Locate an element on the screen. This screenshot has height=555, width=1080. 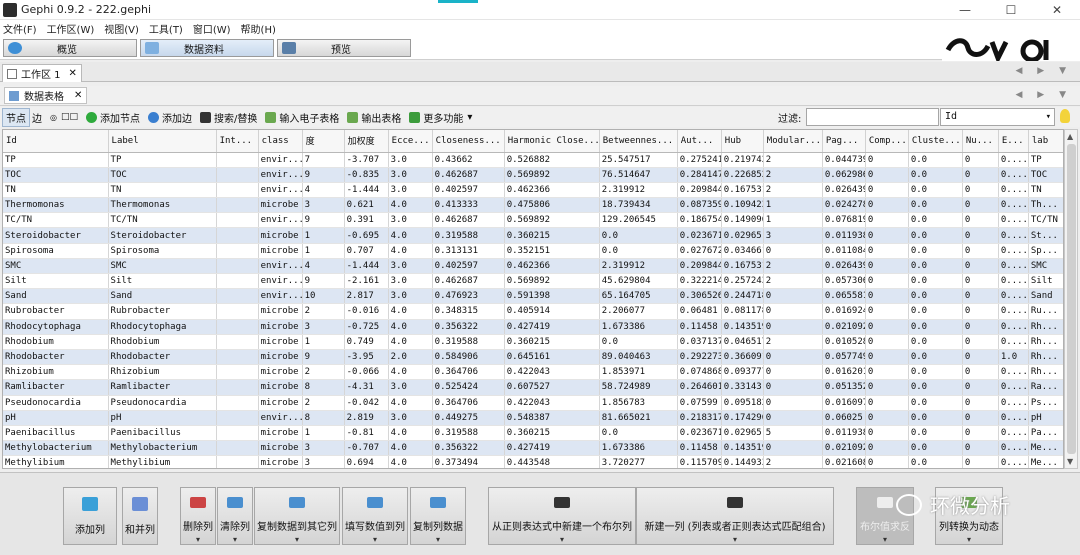
table-cell: 0.186754 is located at coordinates (699, 220).